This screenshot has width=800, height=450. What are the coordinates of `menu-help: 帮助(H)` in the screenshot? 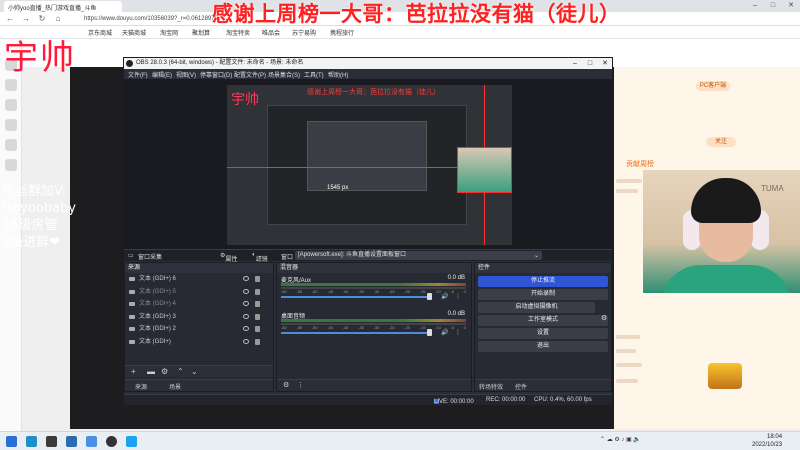 It's located at (338, 74).